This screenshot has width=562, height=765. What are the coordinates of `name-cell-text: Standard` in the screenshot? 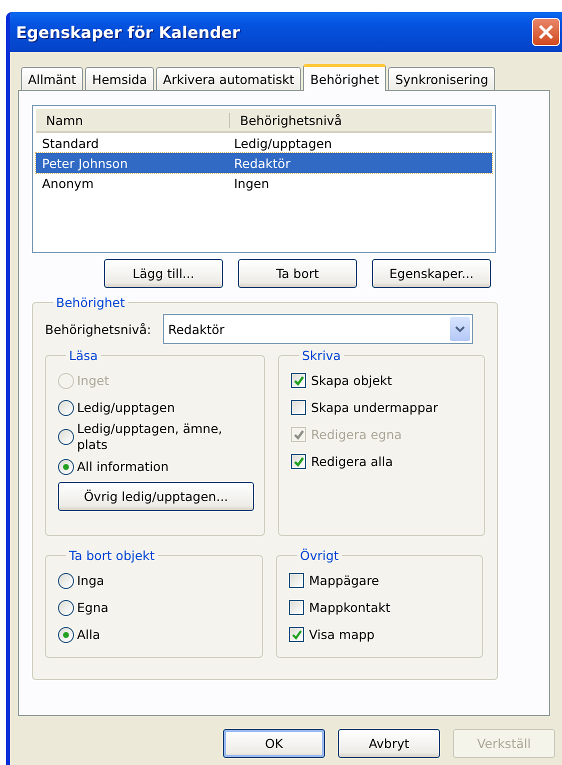 It's located at (70, 143).